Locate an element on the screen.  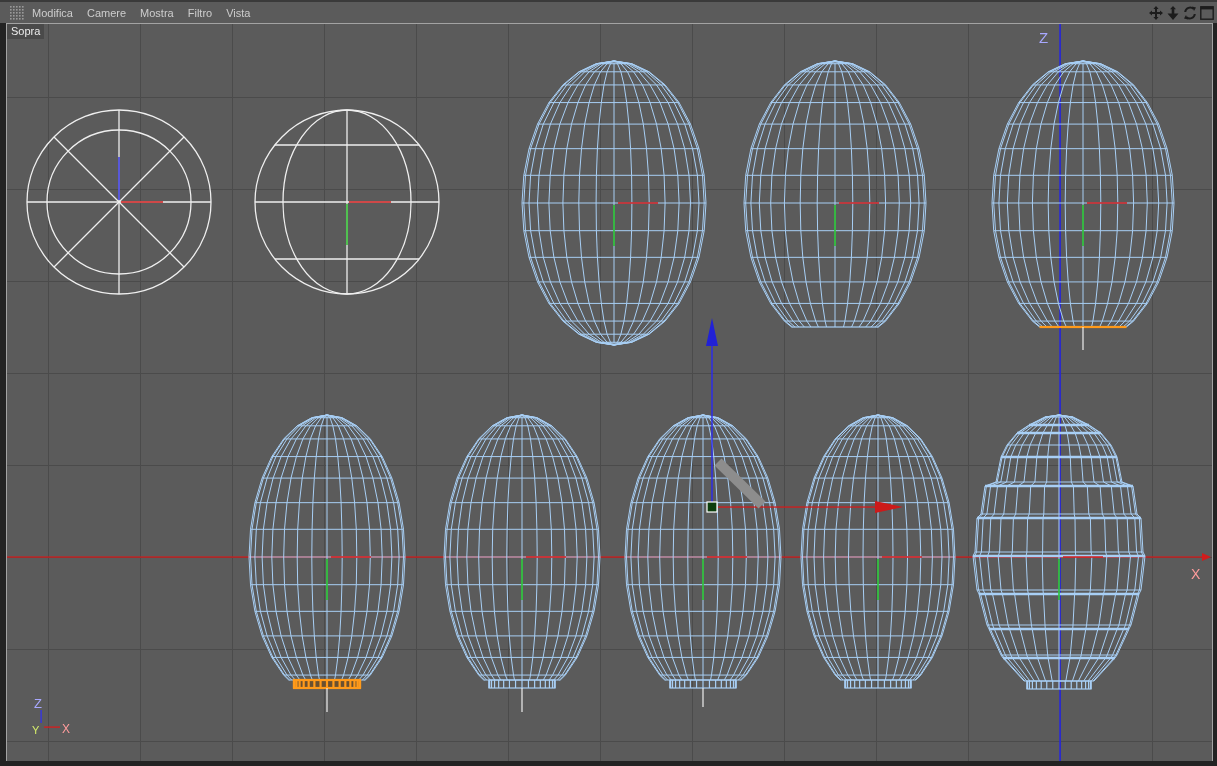
menu-item: Filtro is located at coordinates (200, 12).